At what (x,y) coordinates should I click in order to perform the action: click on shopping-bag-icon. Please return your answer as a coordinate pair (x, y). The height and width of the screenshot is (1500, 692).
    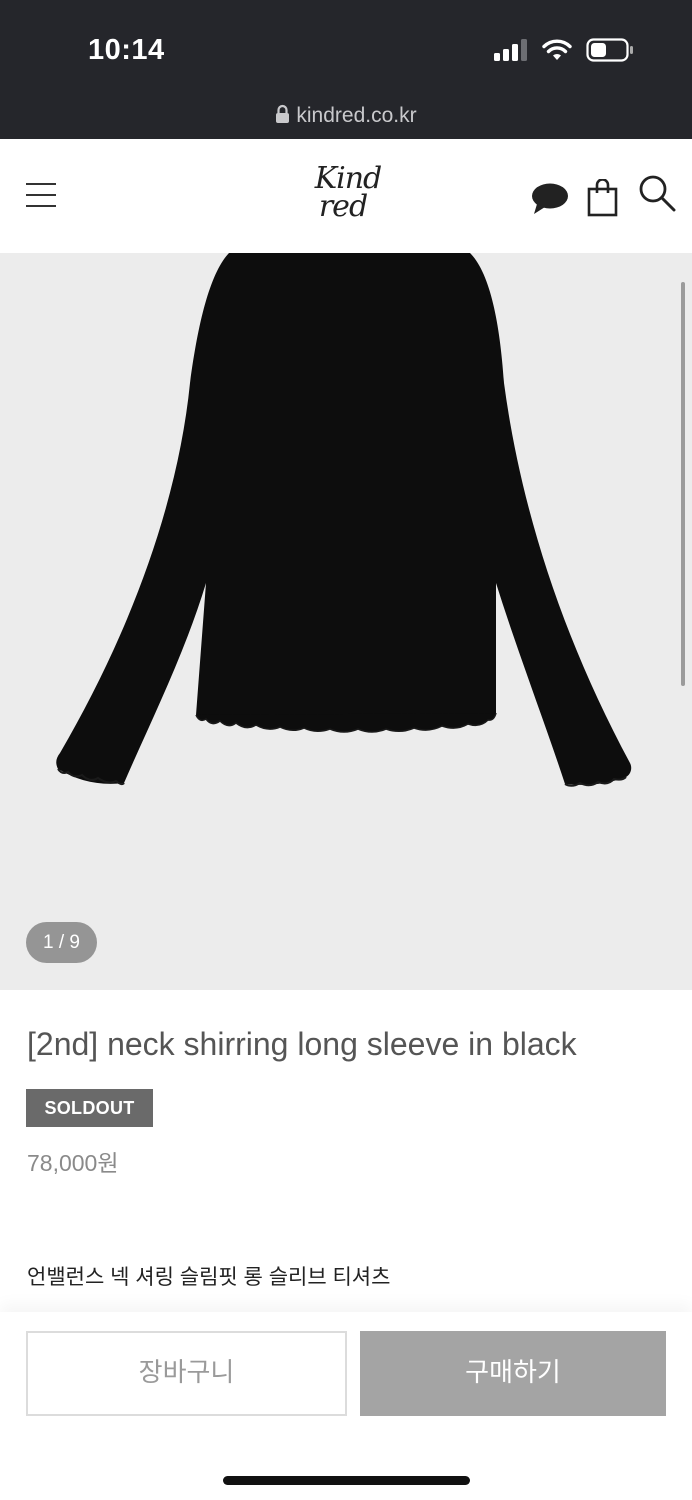
    Looking at the image, I should click on (603, 198).